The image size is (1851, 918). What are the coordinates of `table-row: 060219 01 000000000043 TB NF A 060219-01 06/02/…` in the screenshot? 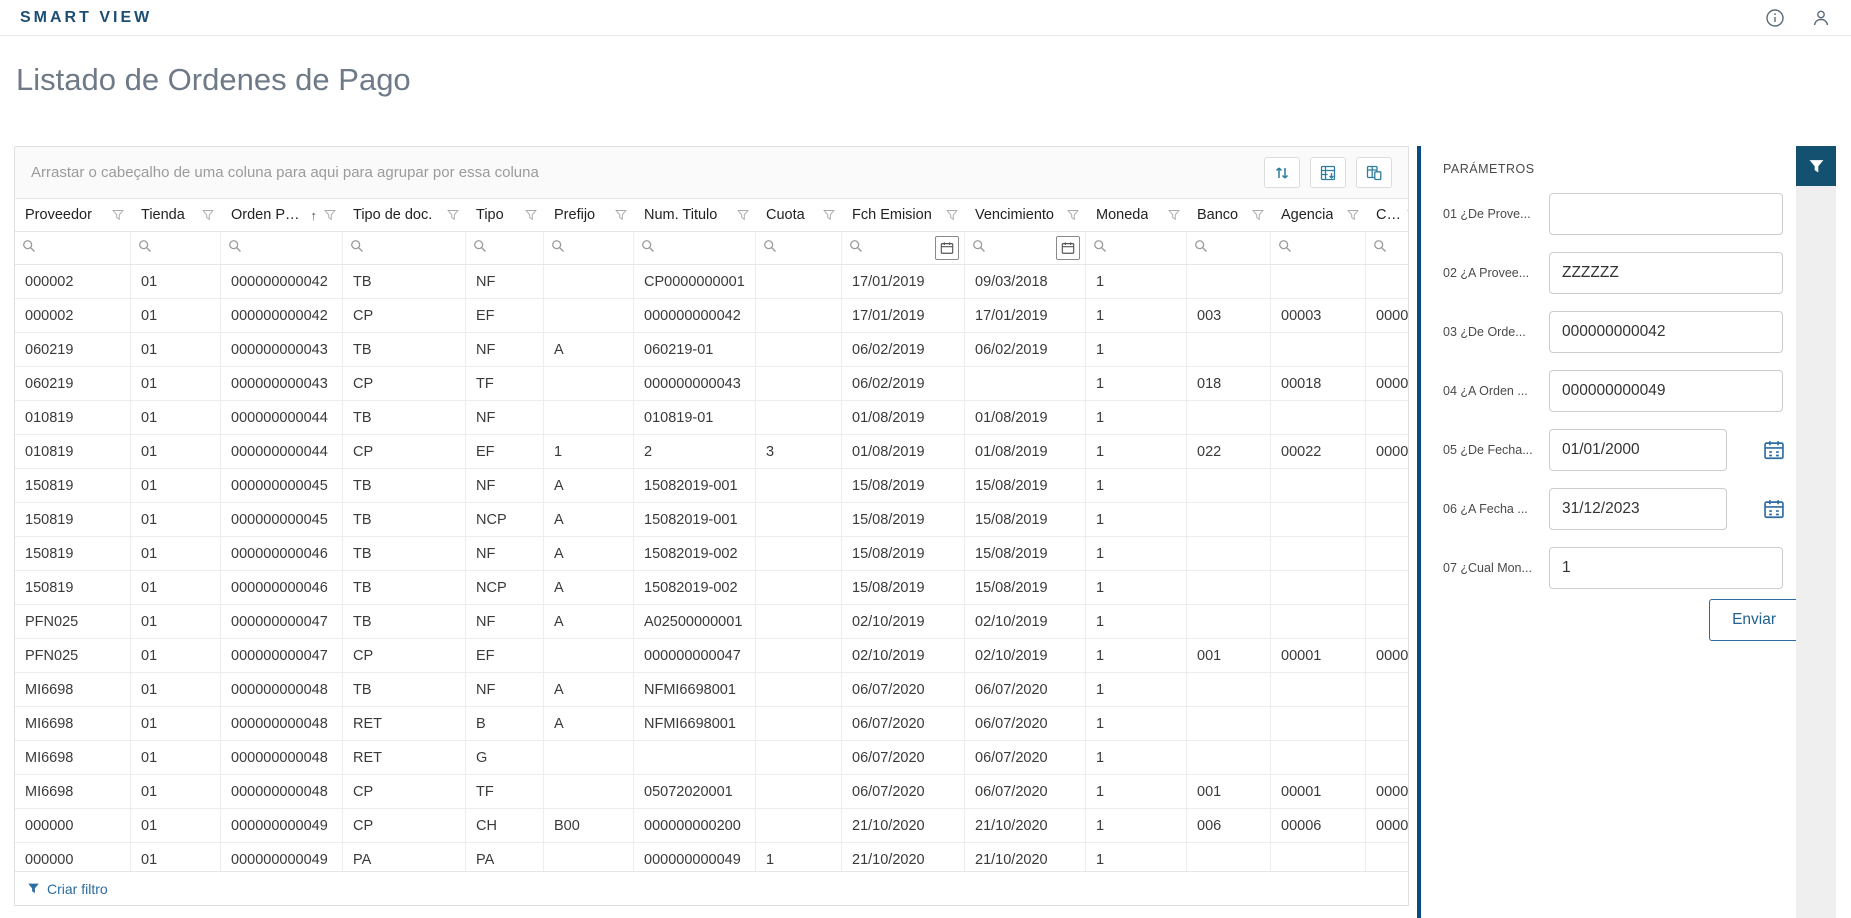 It's located at (711, 350).